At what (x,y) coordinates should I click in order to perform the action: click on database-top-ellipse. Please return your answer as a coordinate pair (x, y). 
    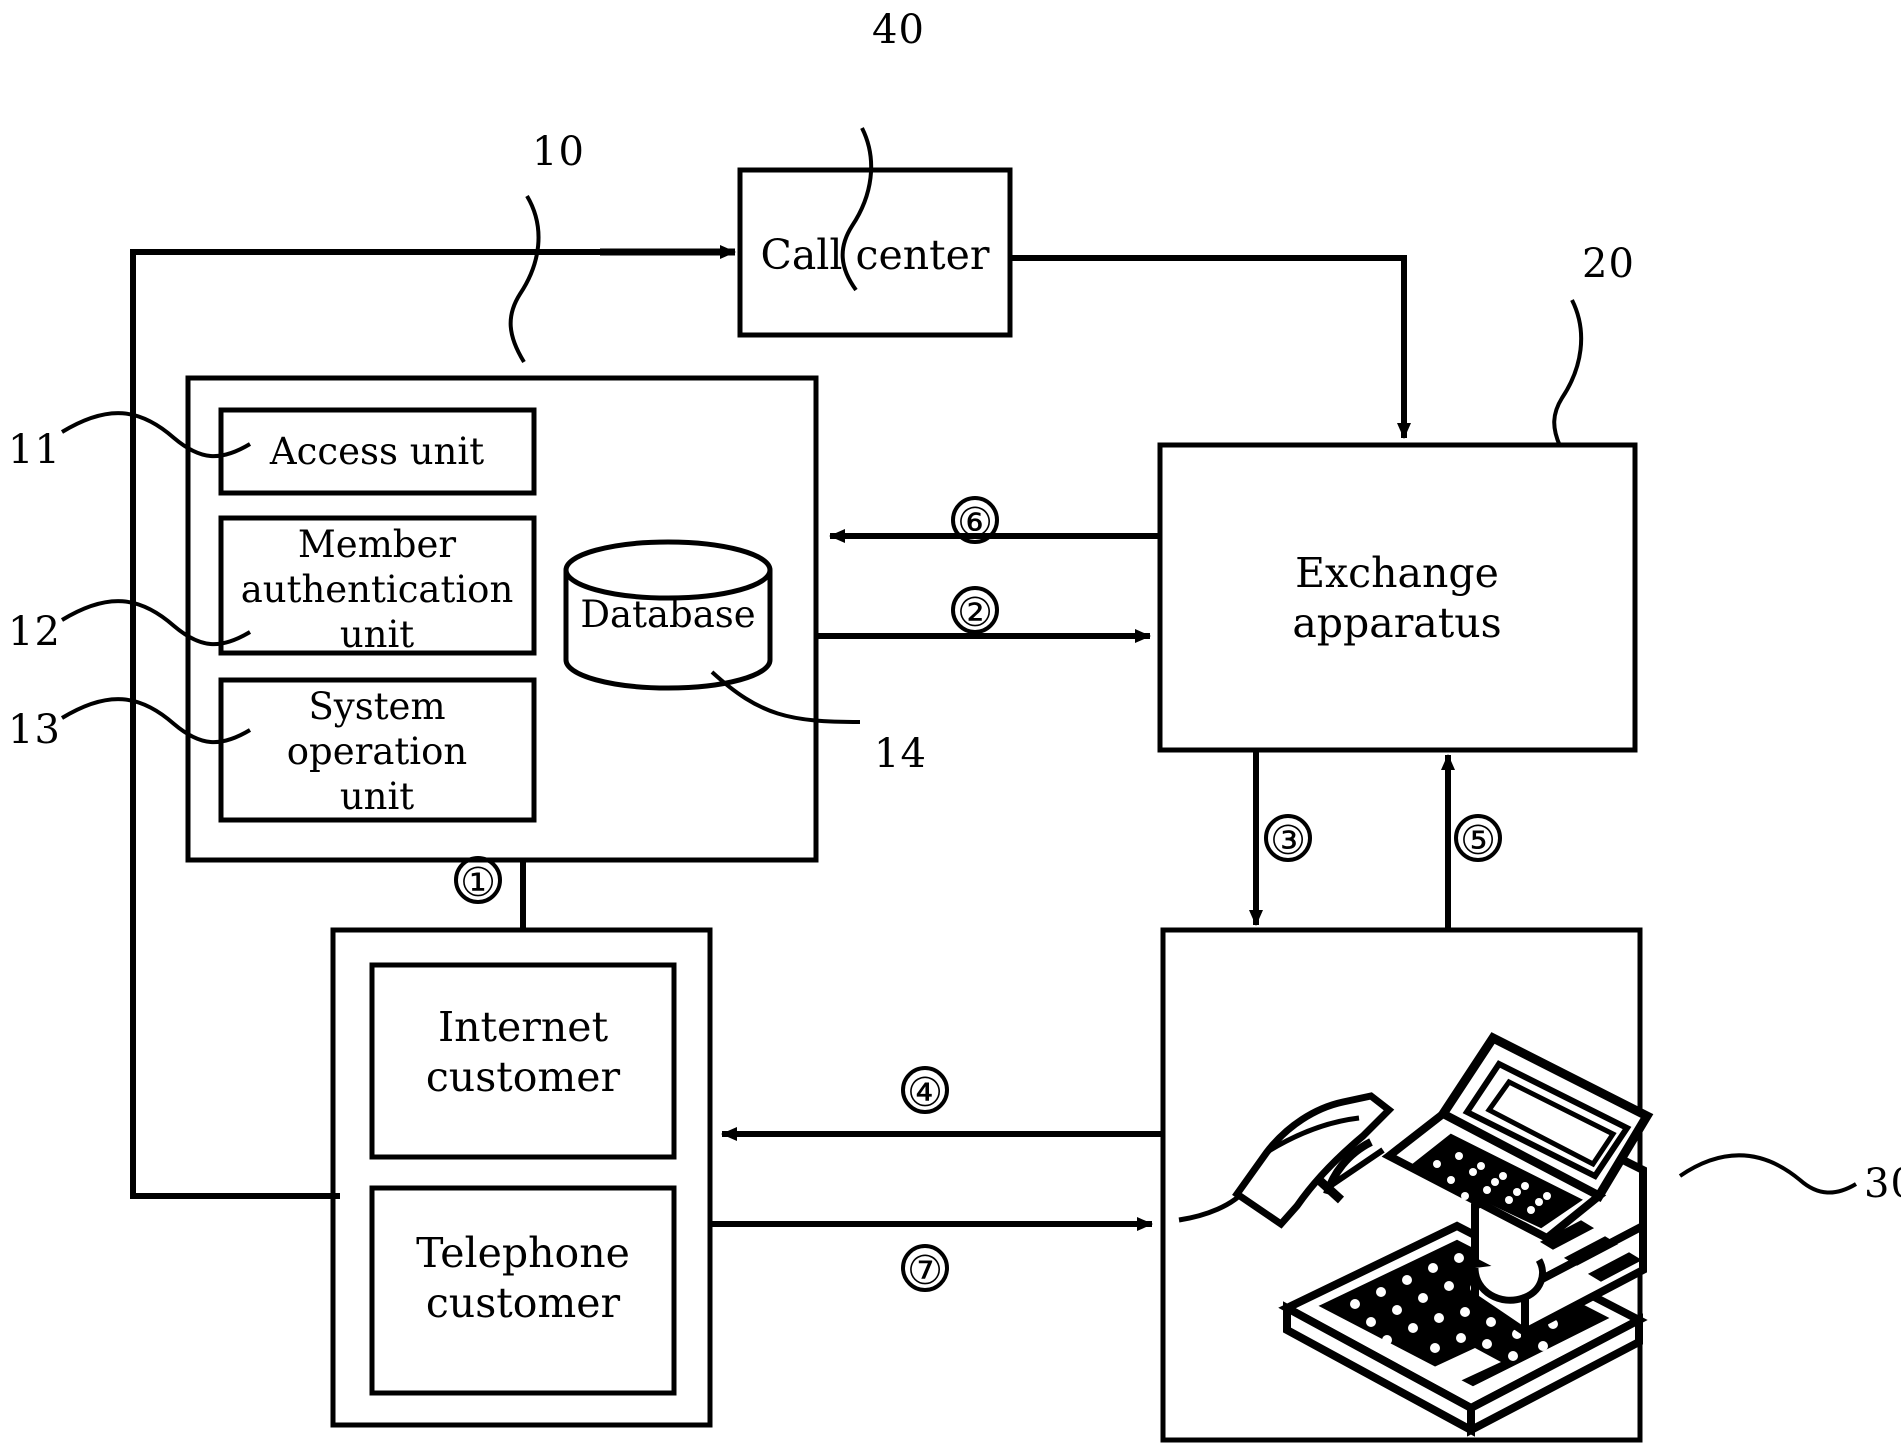
    Looking at the image, I should click on (668, 570).